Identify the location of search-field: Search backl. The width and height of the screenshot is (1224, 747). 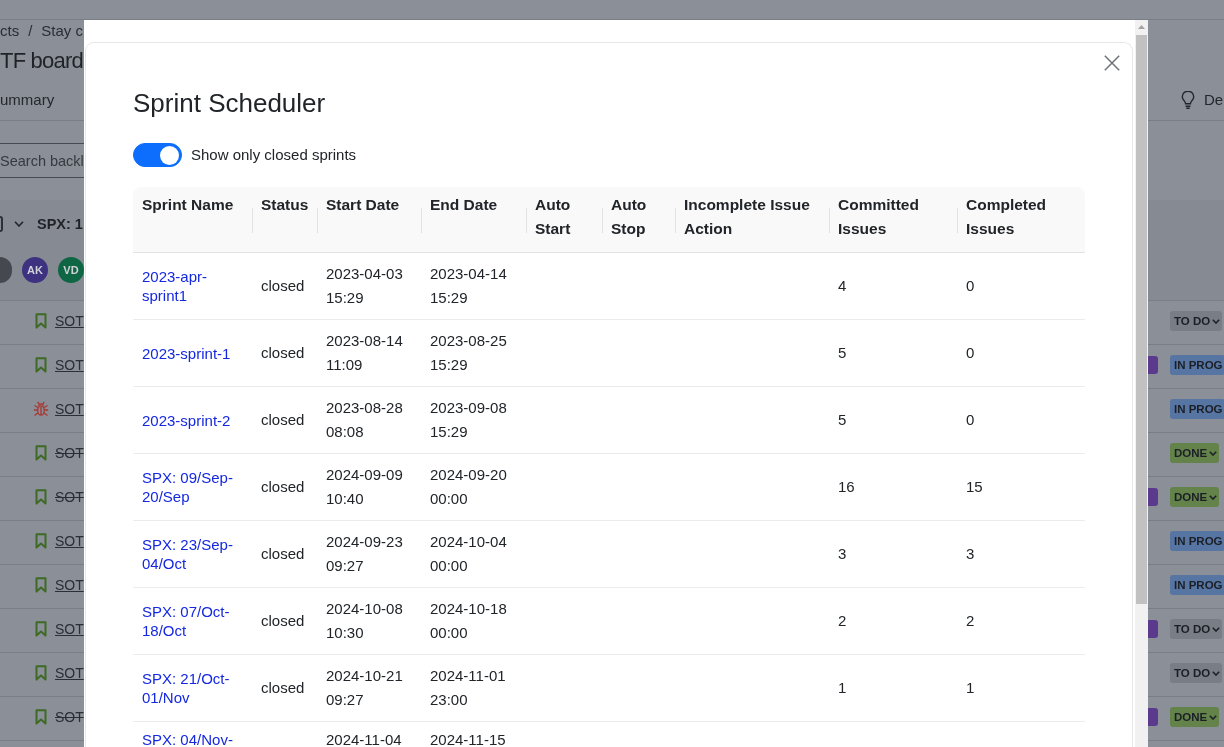
(42, 160).